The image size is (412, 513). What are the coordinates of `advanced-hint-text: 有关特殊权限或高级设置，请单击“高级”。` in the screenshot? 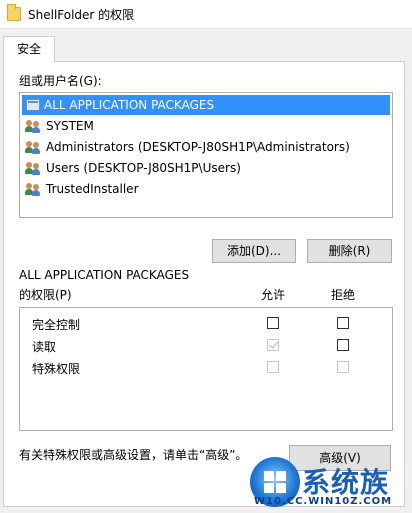 It's located at (133, 455).